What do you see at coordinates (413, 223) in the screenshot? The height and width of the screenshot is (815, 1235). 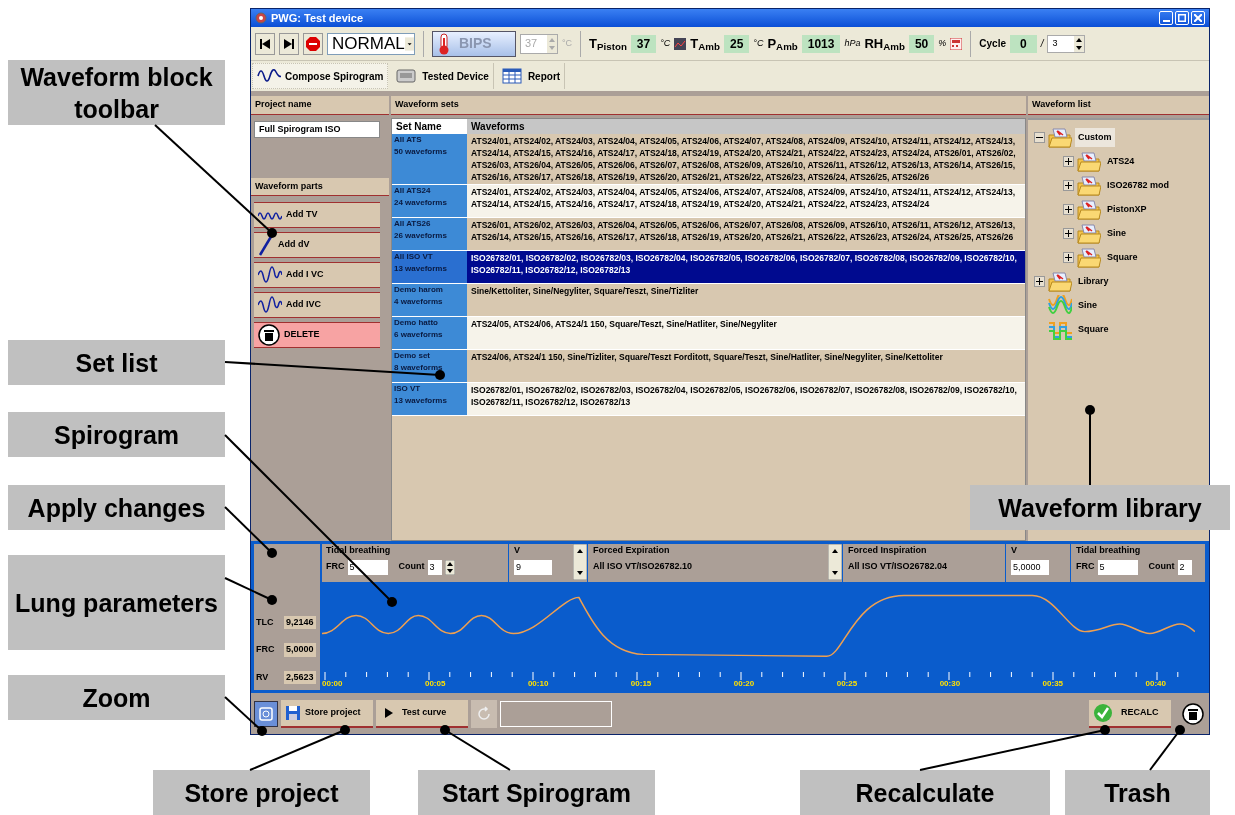 I see `set-name: All ATS26` at bounding box center [413, 223].